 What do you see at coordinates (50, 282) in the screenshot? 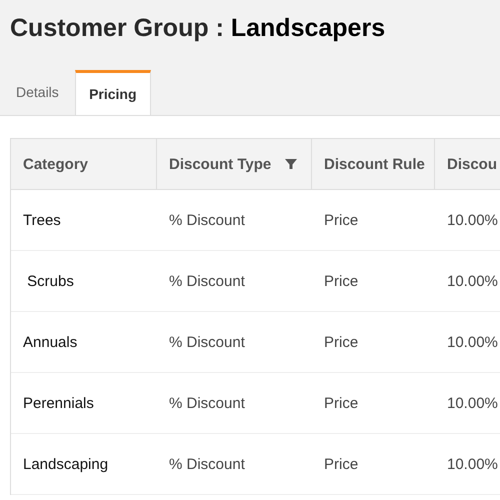
I see `table-cell-text: Scrubs` at bounding box center [50, 282].